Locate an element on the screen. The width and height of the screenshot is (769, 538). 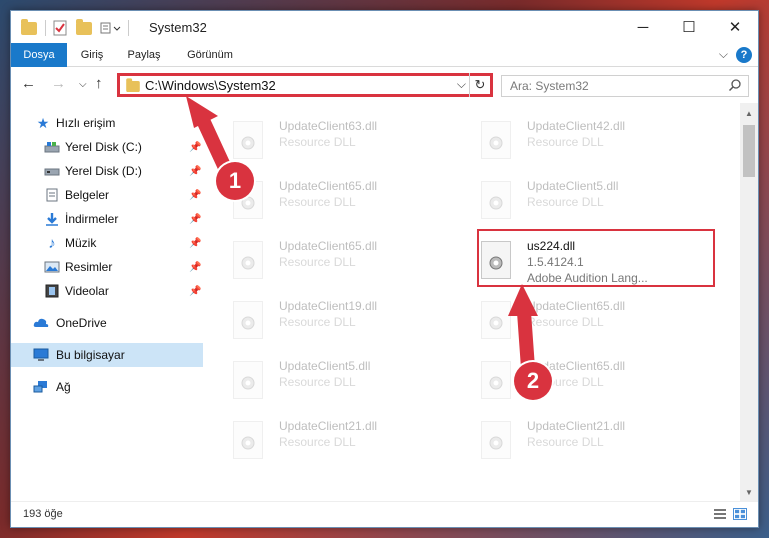
address-bar: C:\Windows\System32 ⌵ ↻ is located at coordinates (305, 85).